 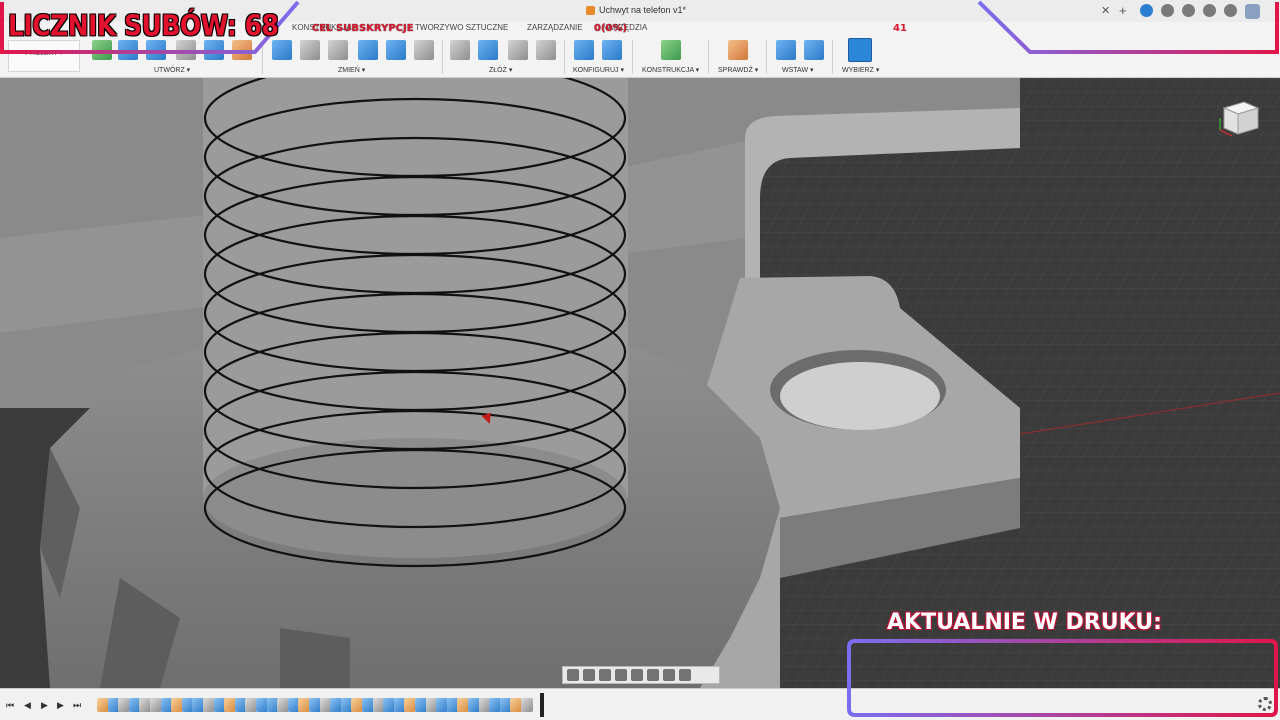 I want to click on pan-icon, so click(x=605, y=675).